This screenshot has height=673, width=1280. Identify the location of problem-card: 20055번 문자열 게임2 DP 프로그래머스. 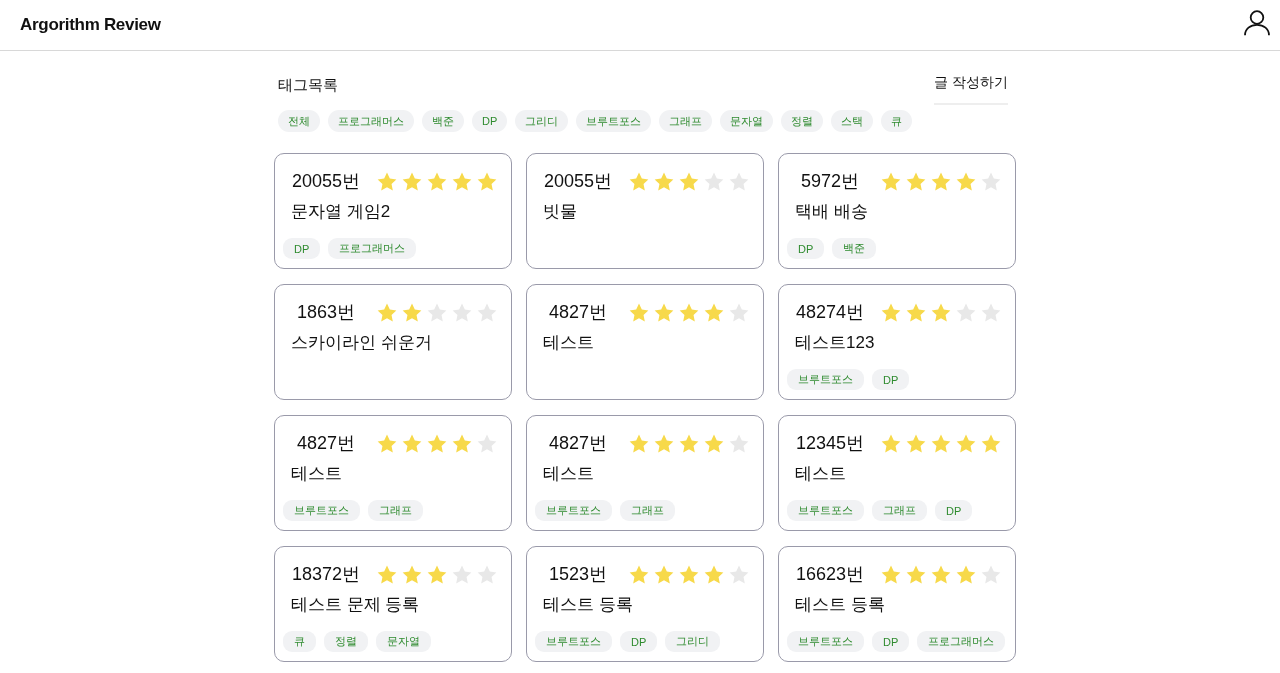
(393, 211).